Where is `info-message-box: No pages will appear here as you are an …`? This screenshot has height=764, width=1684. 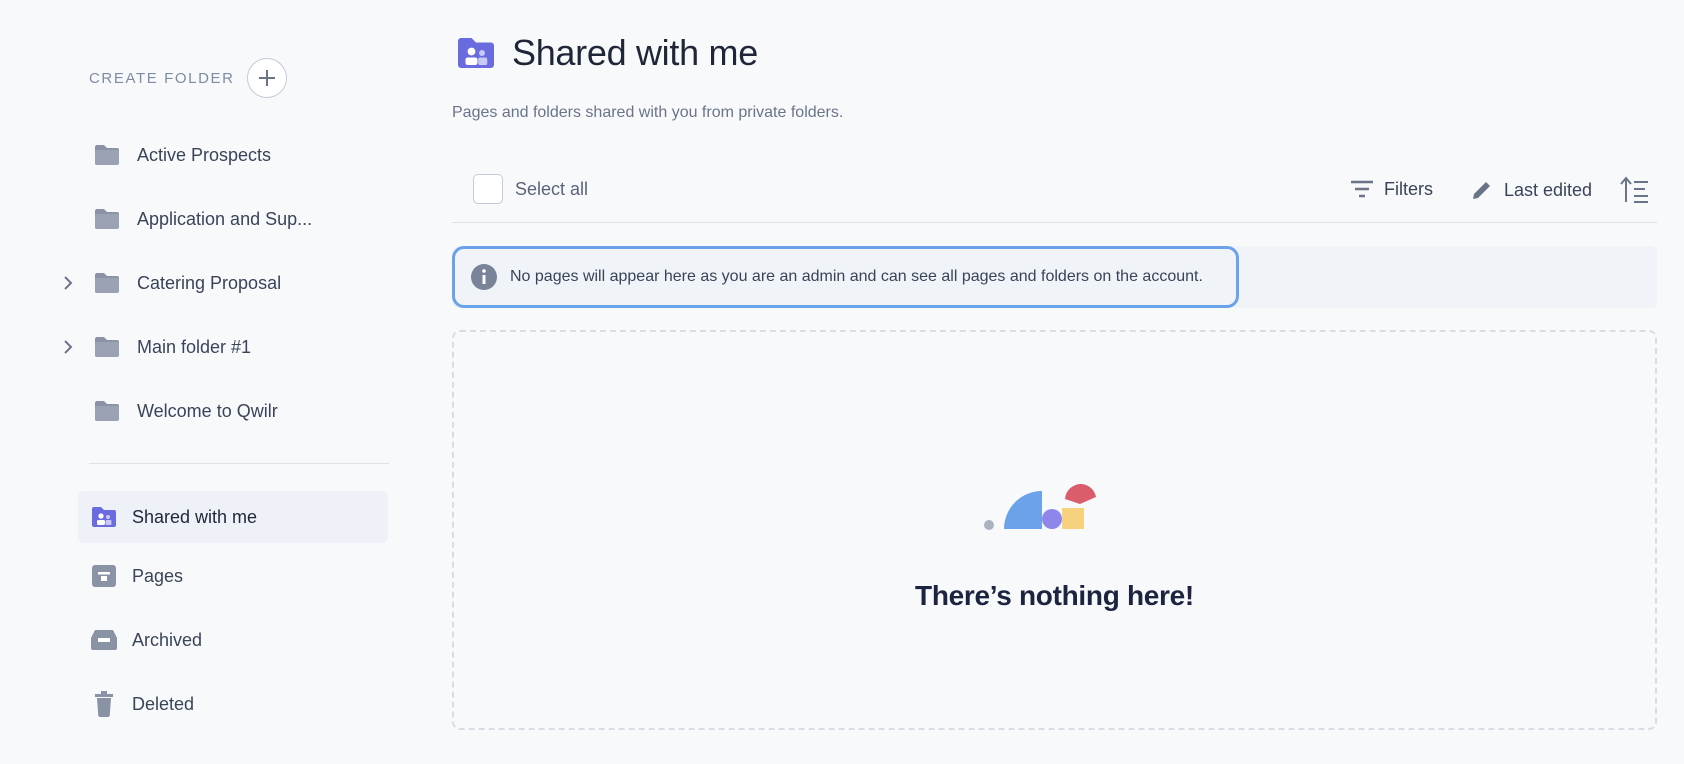 info-message-box: No pages will appear here as you are an … is located at coordinates (845, 277).